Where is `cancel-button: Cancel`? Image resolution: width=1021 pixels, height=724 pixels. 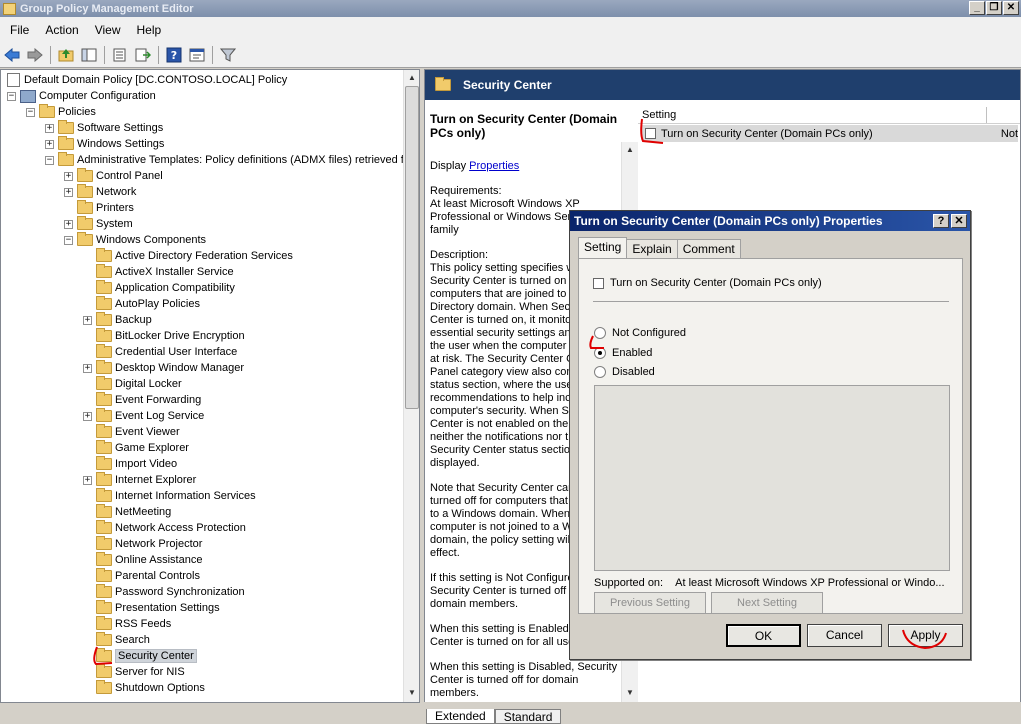 cancel-button: Cancel is located at coordinates (844, 635).